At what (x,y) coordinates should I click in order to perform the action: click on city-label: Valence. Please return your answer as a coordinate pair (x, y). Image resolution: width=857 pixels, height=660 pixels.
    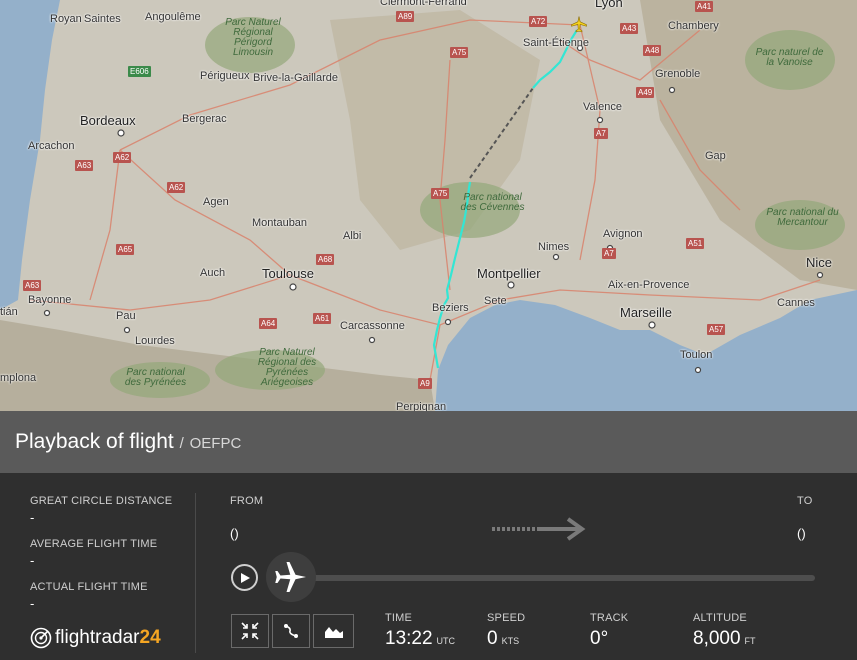
    Looking at the image, I should click on (602, 107).